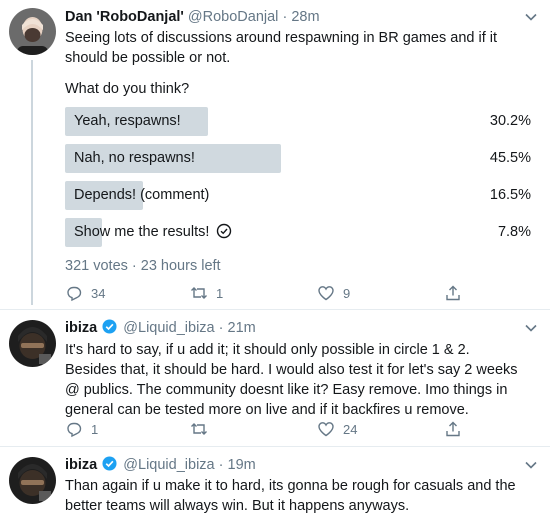 The height and width of the screenshot is (518, 550). What do you see at coordinates (134, 158) in the screenshot?
I see `poll-option-label: Nah, no respawns!` at bounding box center [134, 158].